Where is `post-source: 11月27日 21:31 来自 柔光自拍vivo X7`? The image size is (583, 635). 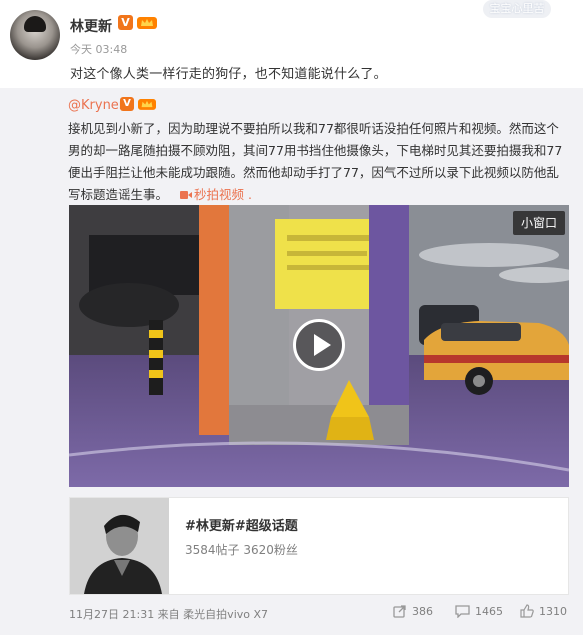
post-source: 11月27日 21:31 来自 柔光自拍vivo X7 is located at coordinates (168, 614).